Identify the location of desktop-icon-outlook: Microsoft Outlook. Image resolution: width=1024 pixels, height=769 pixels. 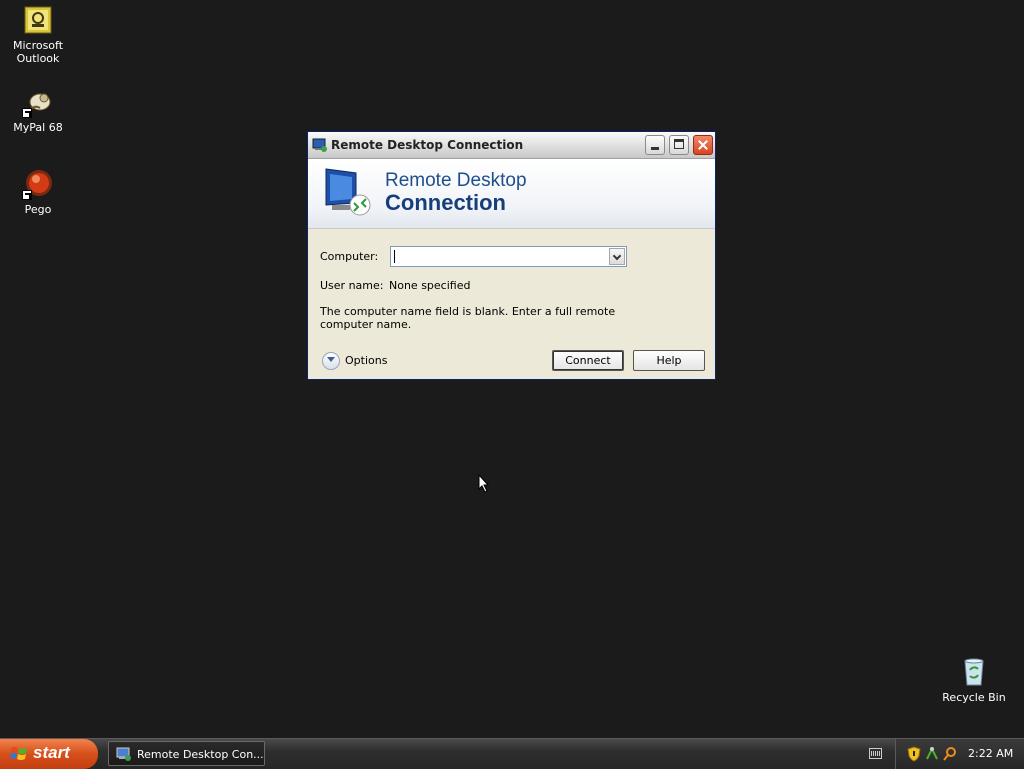
(38, 34).